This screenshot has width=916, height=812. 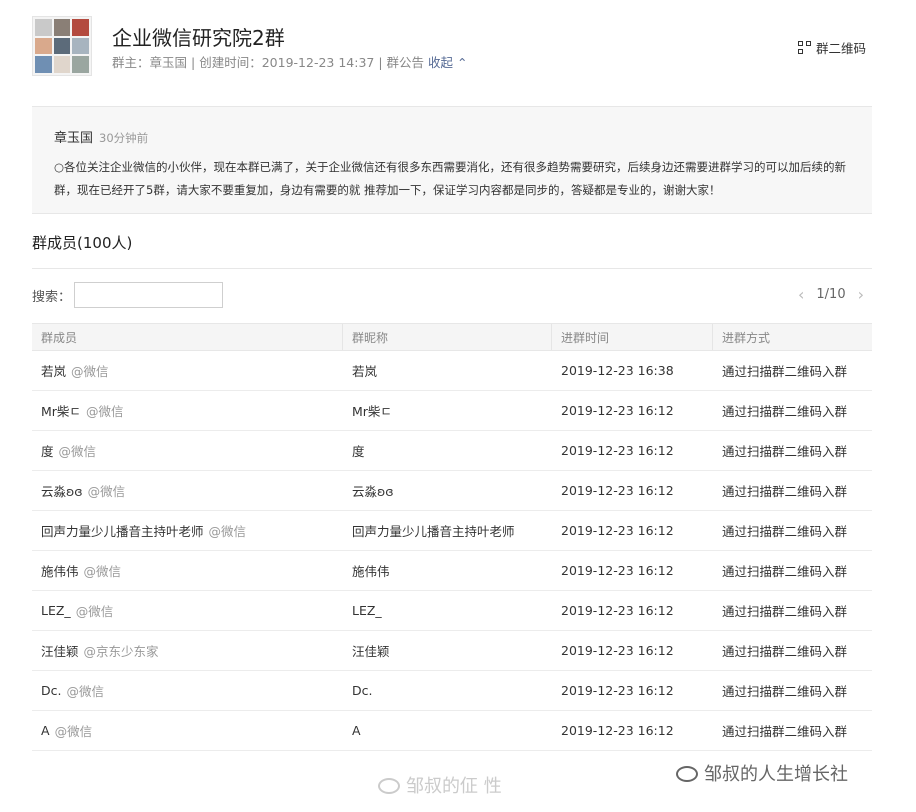 I want to click on member-cell: 云淼ʚɞ @微信, so click(x=187, y=490).